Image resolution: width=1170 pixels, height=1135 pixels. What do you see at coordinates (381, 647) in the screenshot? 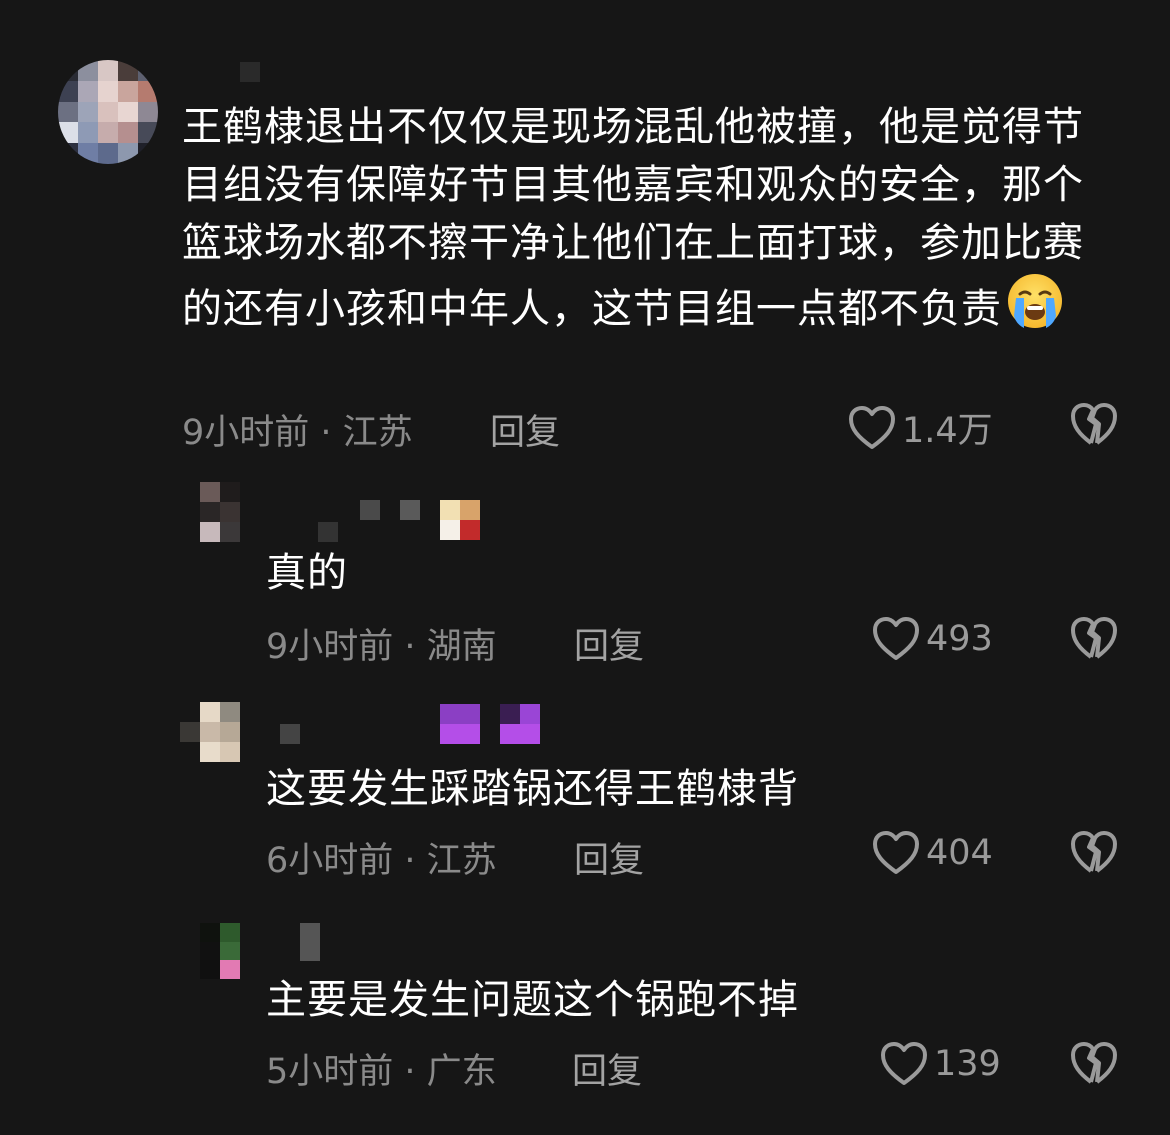
I see `comment-time-location: 9小时前 · 湖南` at bounding box center [381, 647].